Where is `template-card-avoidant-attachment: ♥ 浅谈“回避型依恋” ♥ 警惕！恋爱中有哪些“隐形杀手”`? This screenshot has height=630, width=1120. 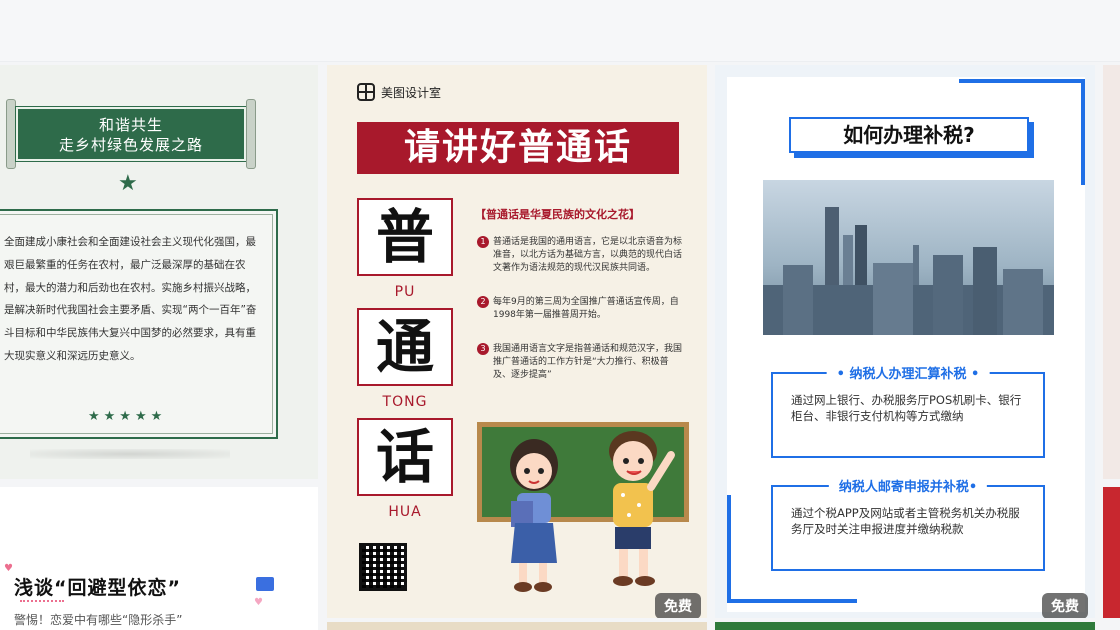
template-card-avoidant-attachment: ♥ 浅谈“回避型依恋” ♥ 警惕！恋爱中有哪些“隐形杀手” is located at coordinates (159, 558).